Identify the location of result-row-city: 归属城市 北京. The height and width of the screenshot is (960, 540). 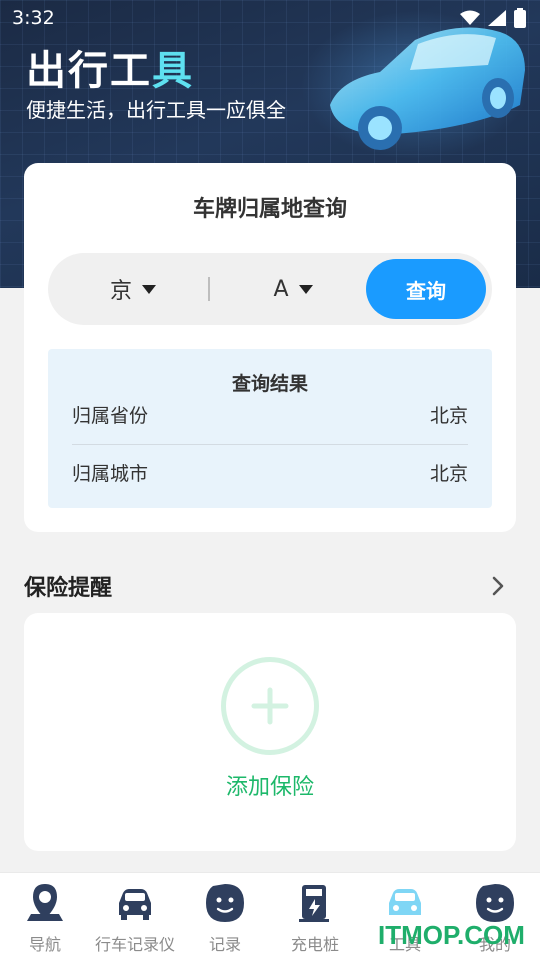
(270, 472).